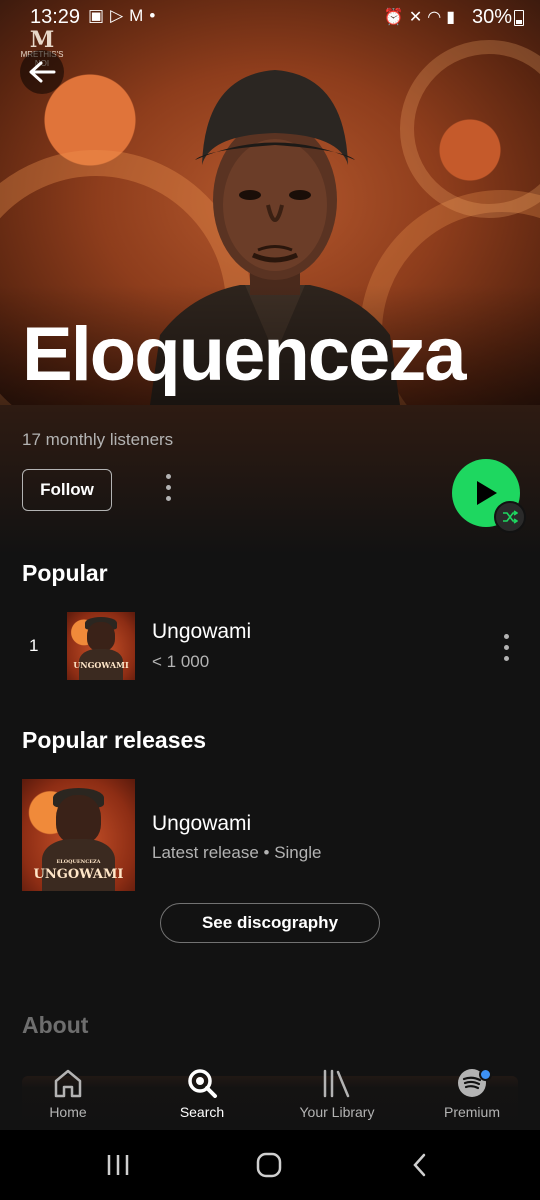 This screenshot has height=1200, width=540. What do you see at coordinates (67, 490) in the screenshot?
I see `follow-button: Follow` at bounding box center [67, 490].